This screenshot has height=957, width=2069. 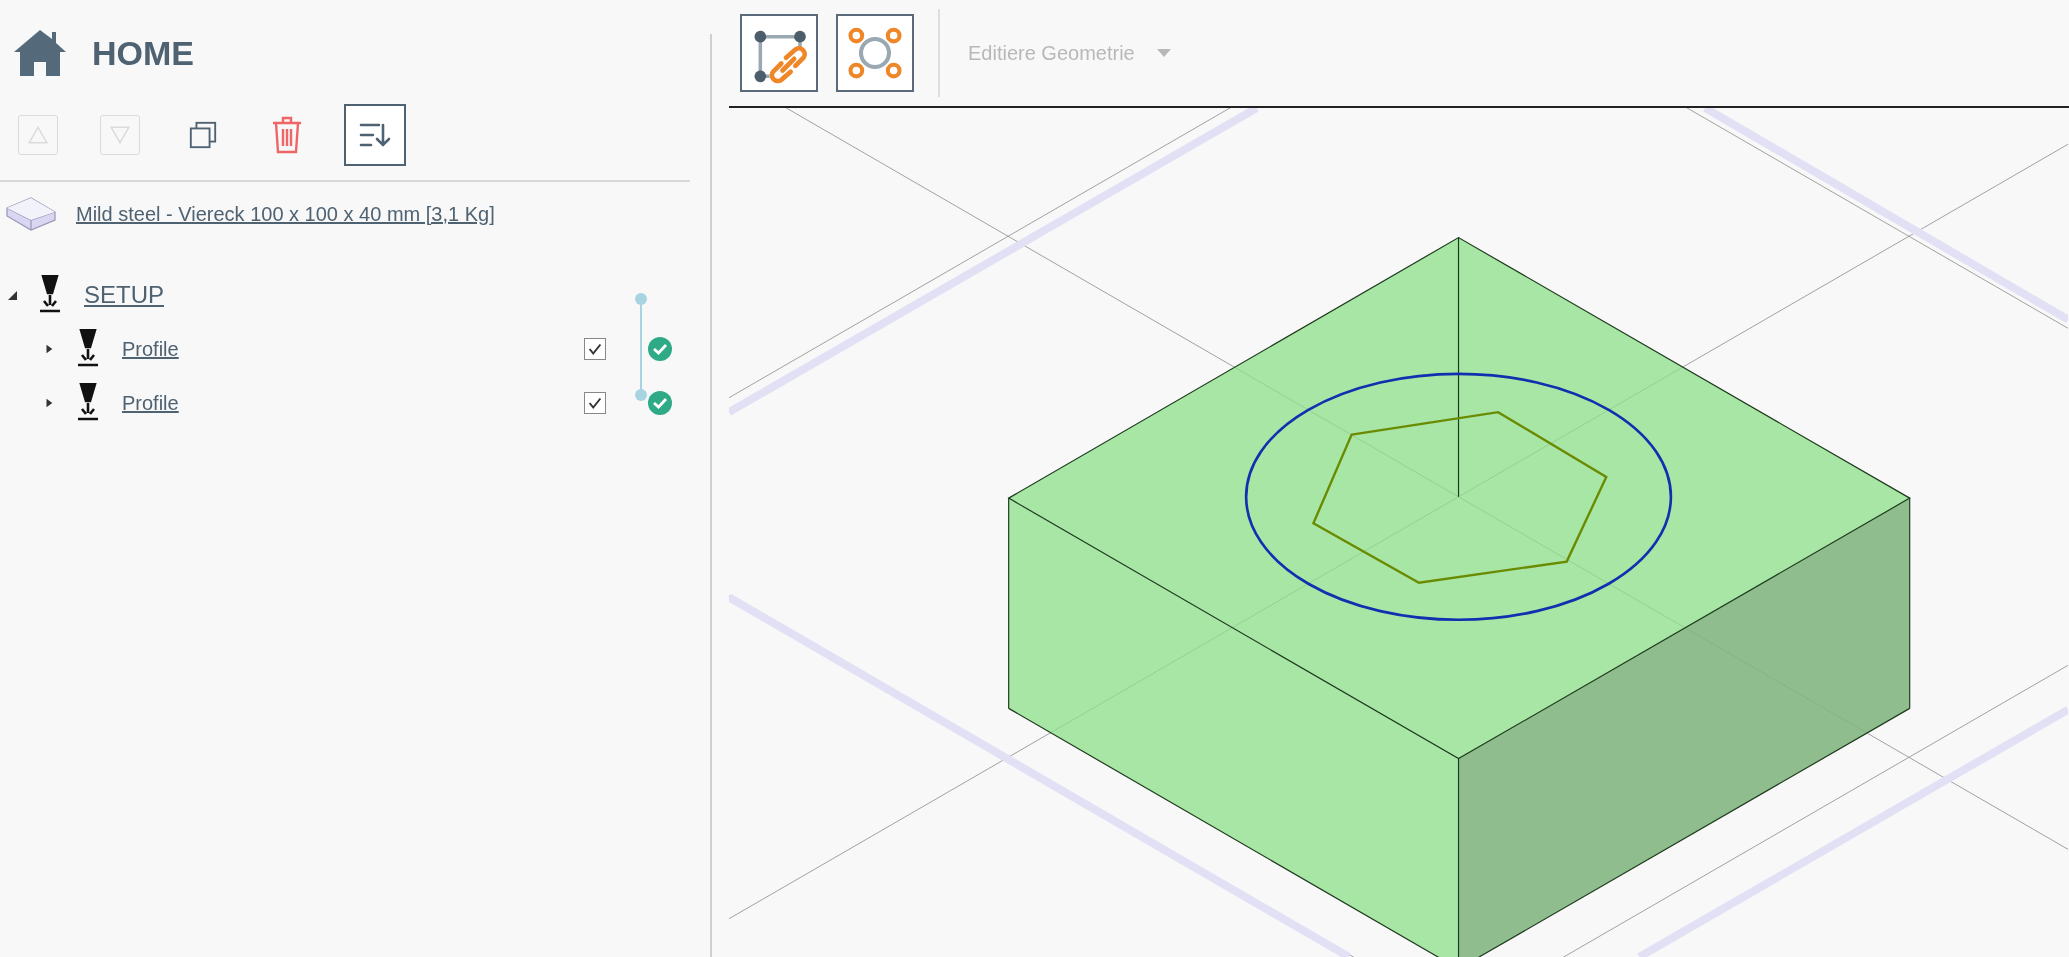 I want to click on trash-icon, so click(x=287, y=135).